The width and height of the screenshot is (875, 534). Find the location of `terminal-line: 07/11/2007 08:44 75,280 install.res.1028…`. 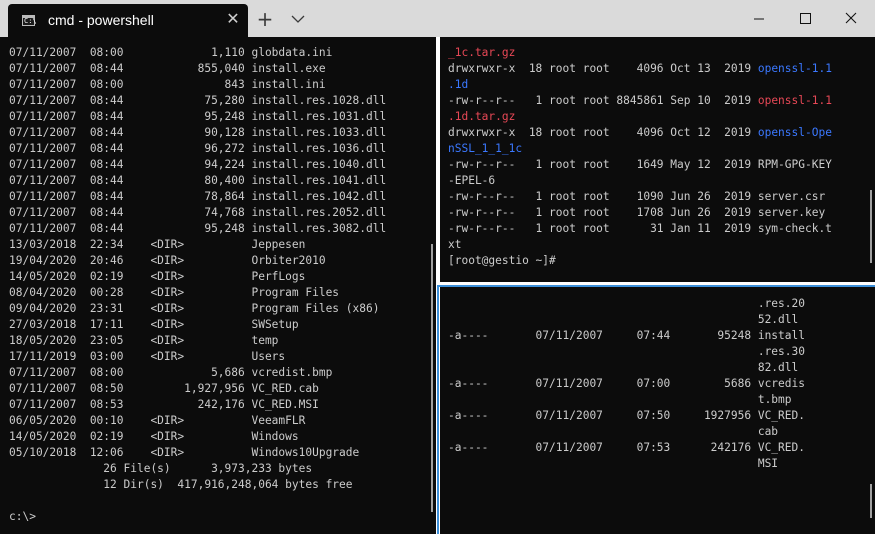

terminal-line: 07/11/2007 08:44 75,280 install.res.1028… is located at coordinates (198, 100).